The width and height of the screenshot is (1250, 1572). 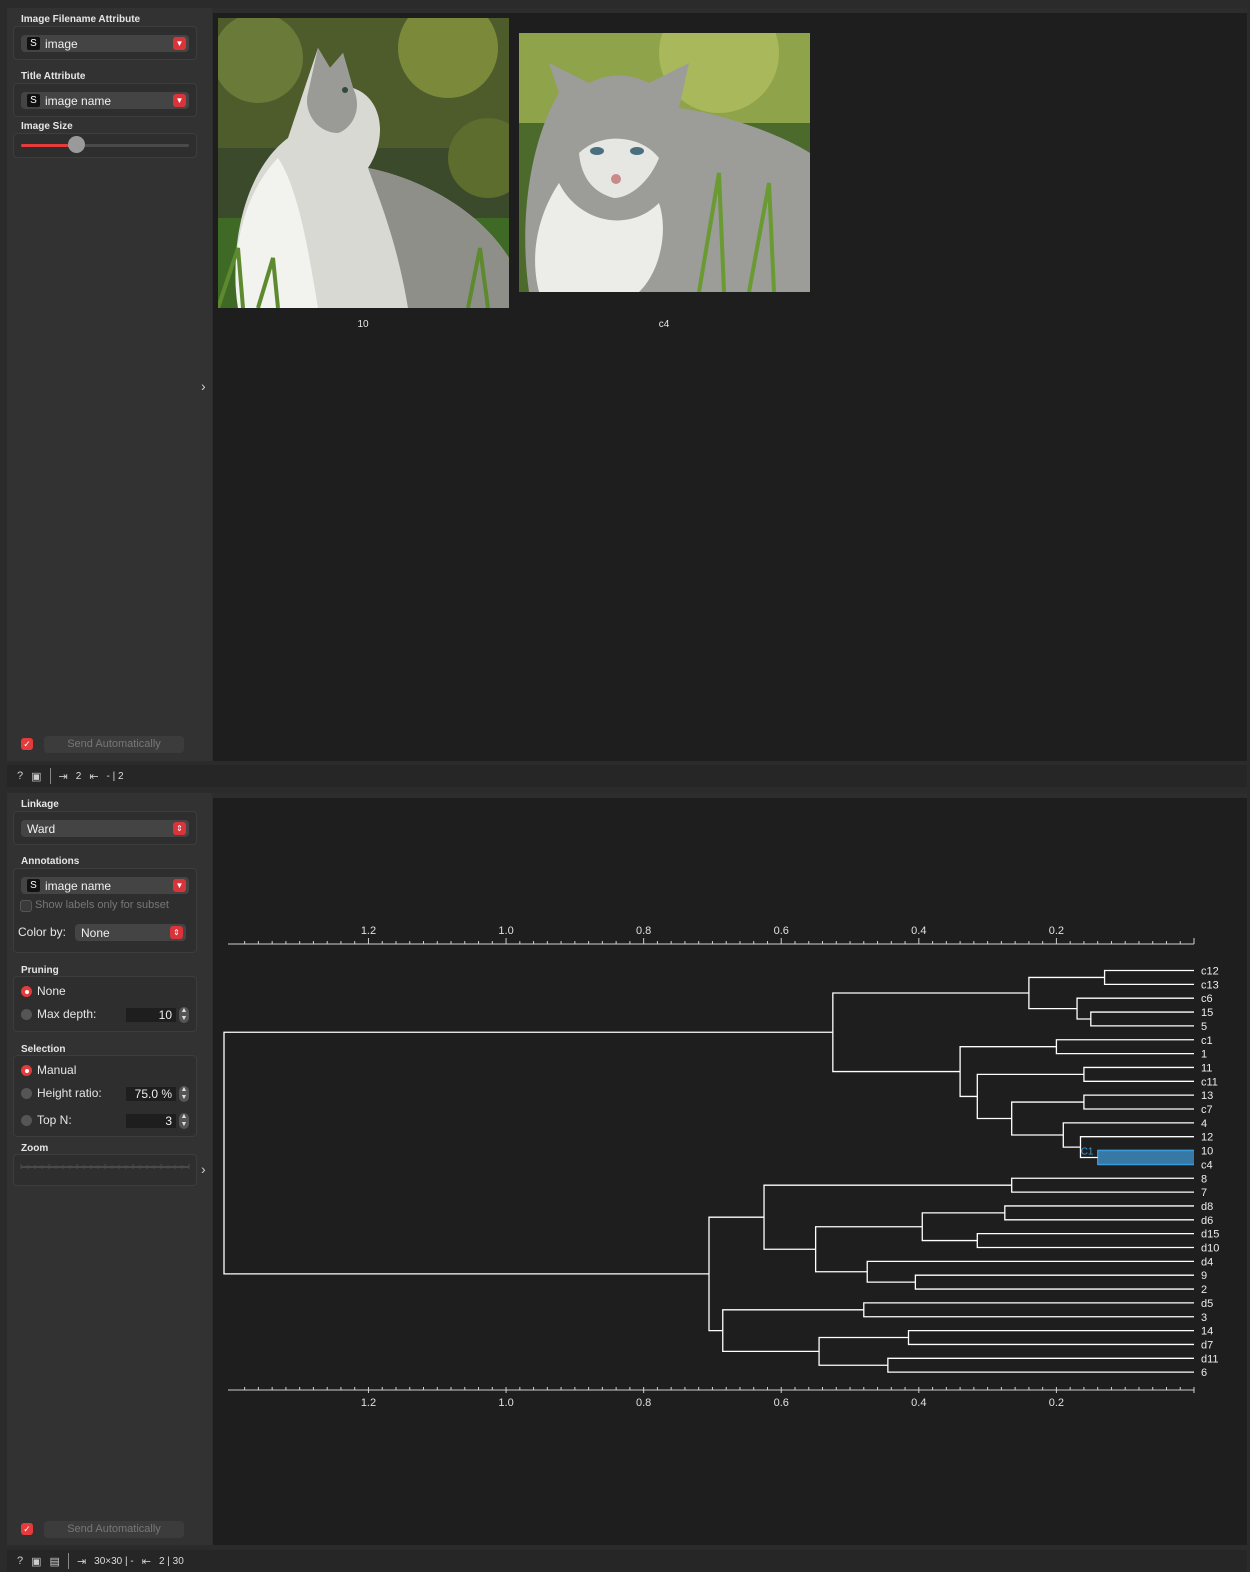 I want to click on axis-tick-label: 0.6, so click(x=781, y=1403).